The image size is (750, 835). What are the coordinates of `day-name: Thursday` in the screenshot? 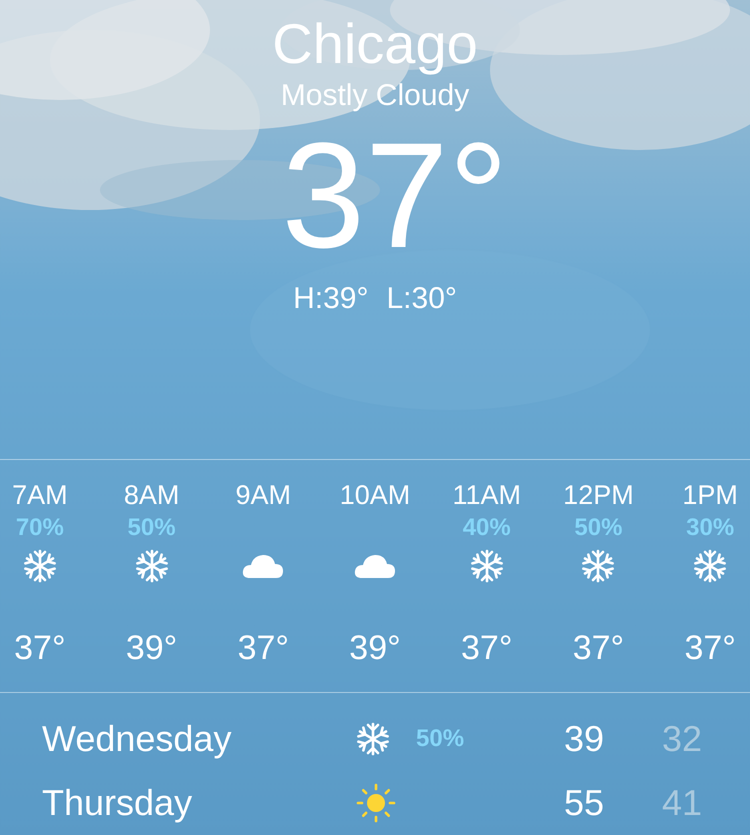 It's located at (118, 803).